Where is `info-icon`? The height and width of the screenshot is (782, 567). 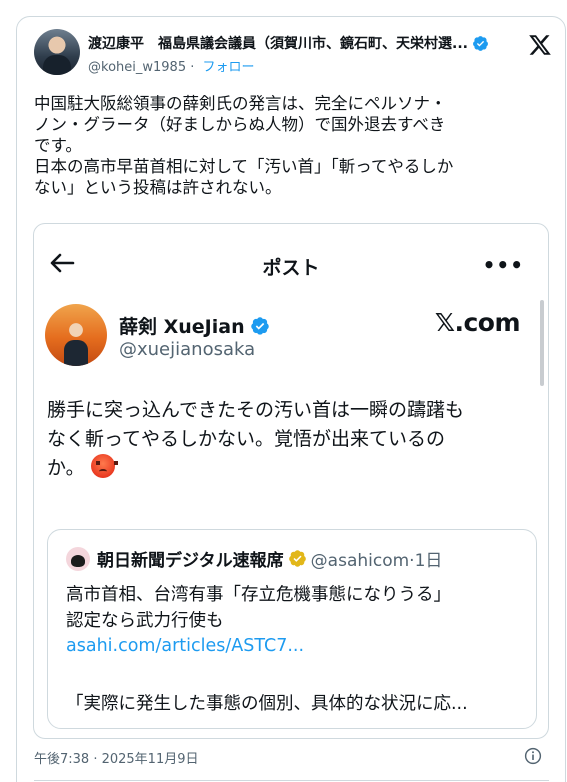 info-icon is located at coordinates (533, 756).